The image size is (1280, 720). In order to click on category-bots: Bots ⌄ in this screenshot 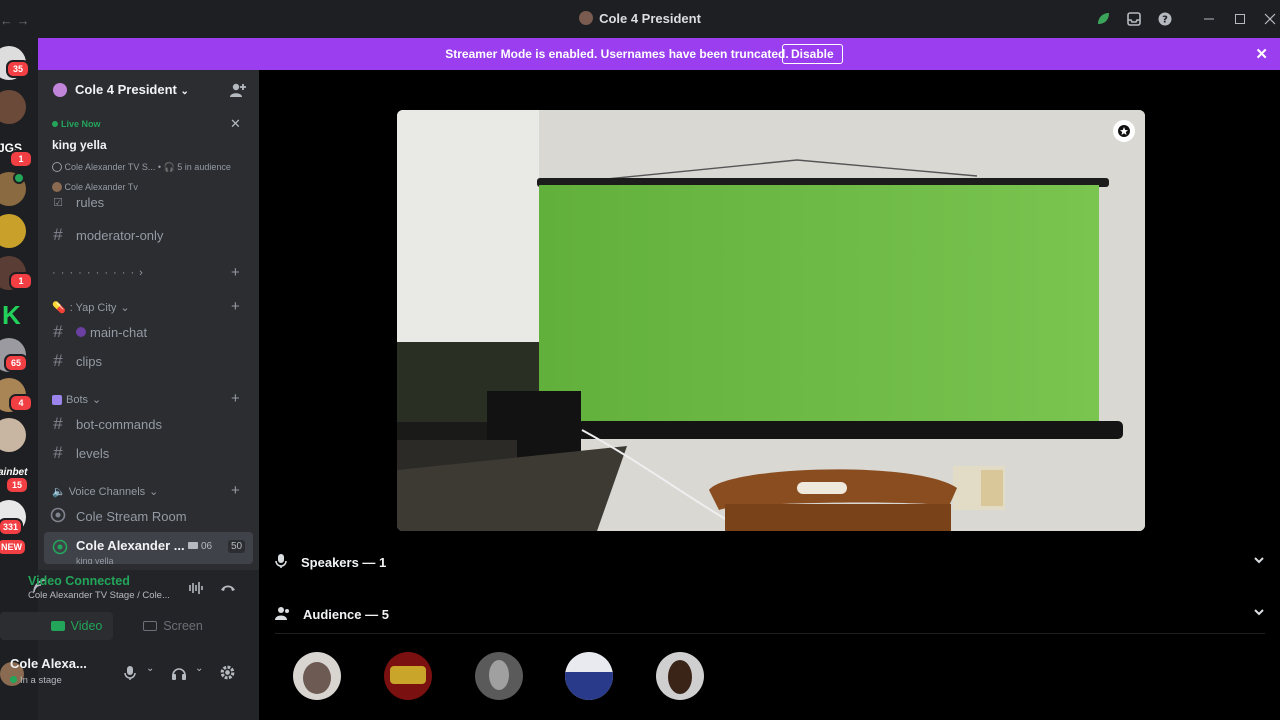, I will do `click(76, 399)`.